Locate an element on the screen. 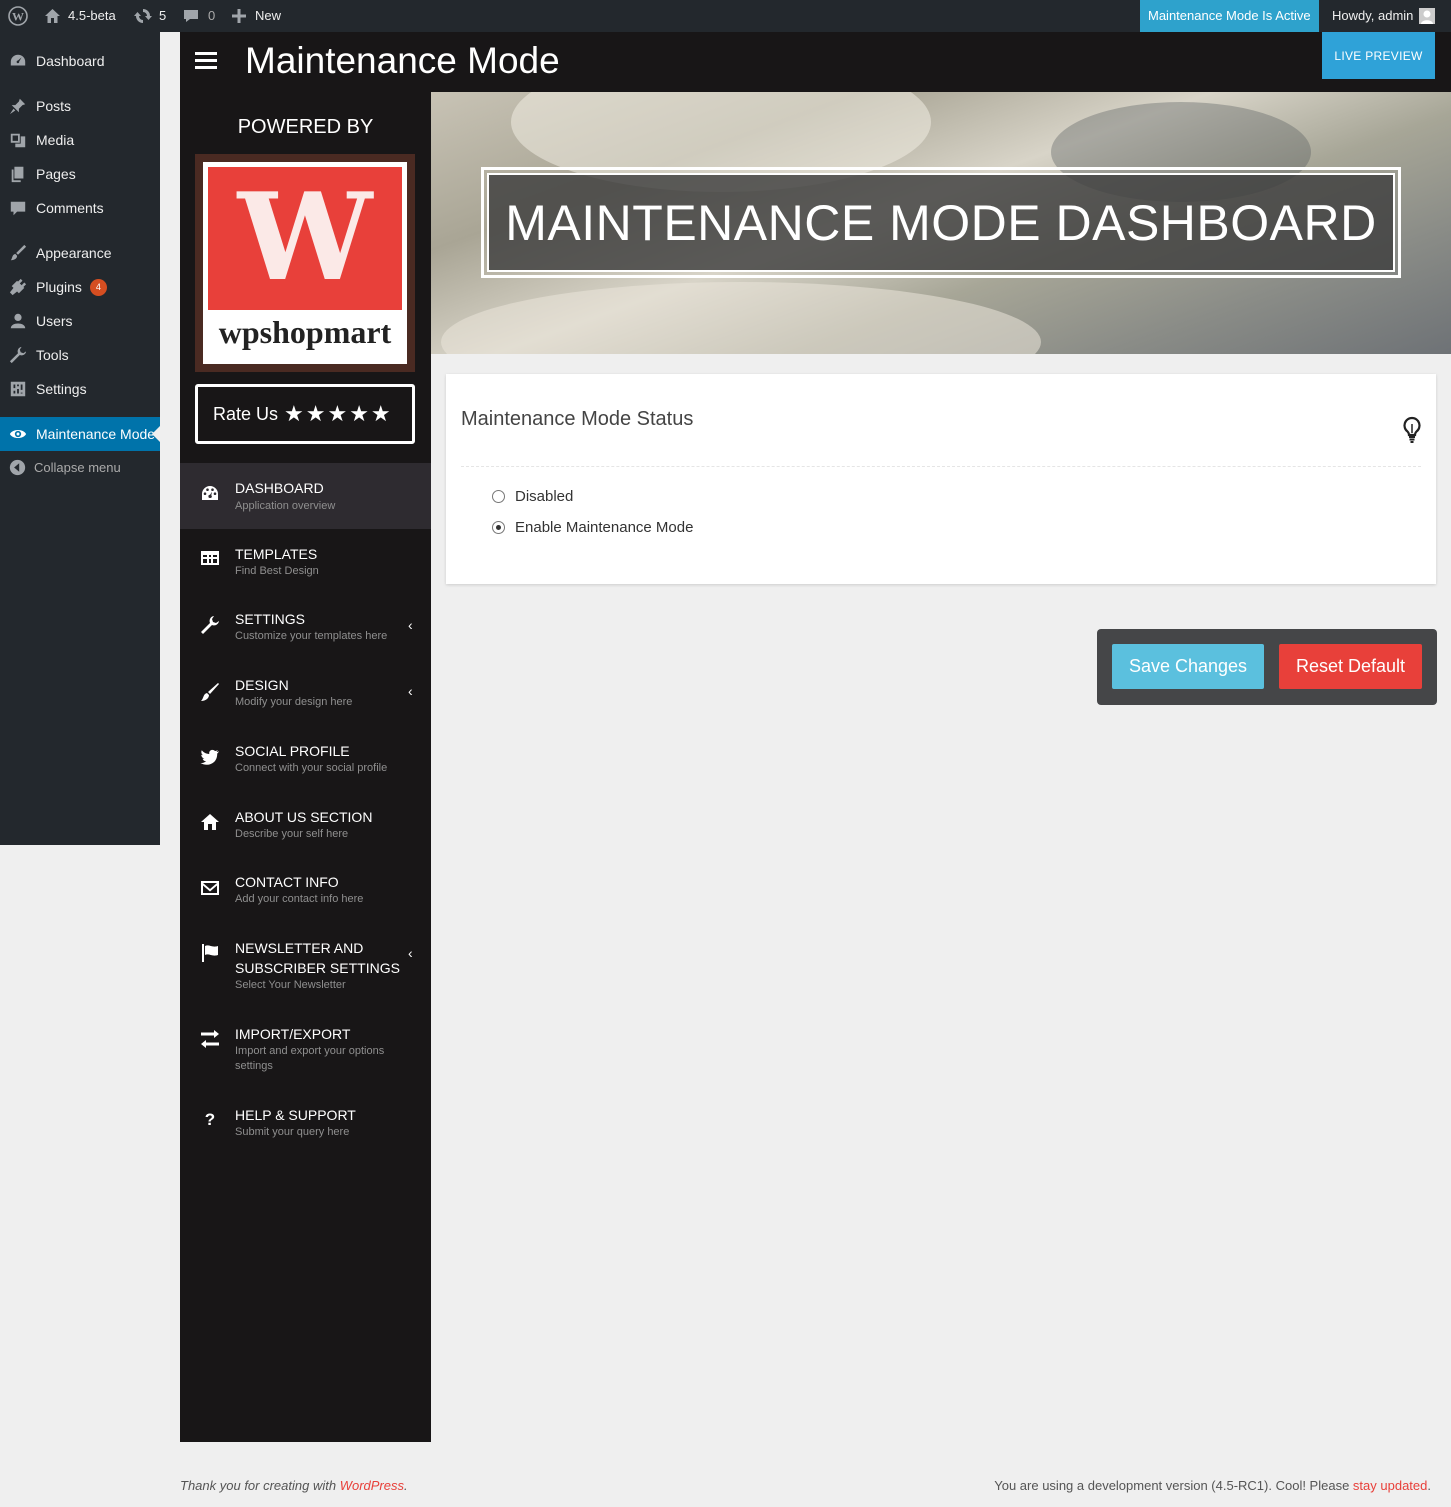 The height and width of the screenshot is (1507, 1451). plugin-menu-subtitle: Describe your self here is located at coordinates (292, 834).